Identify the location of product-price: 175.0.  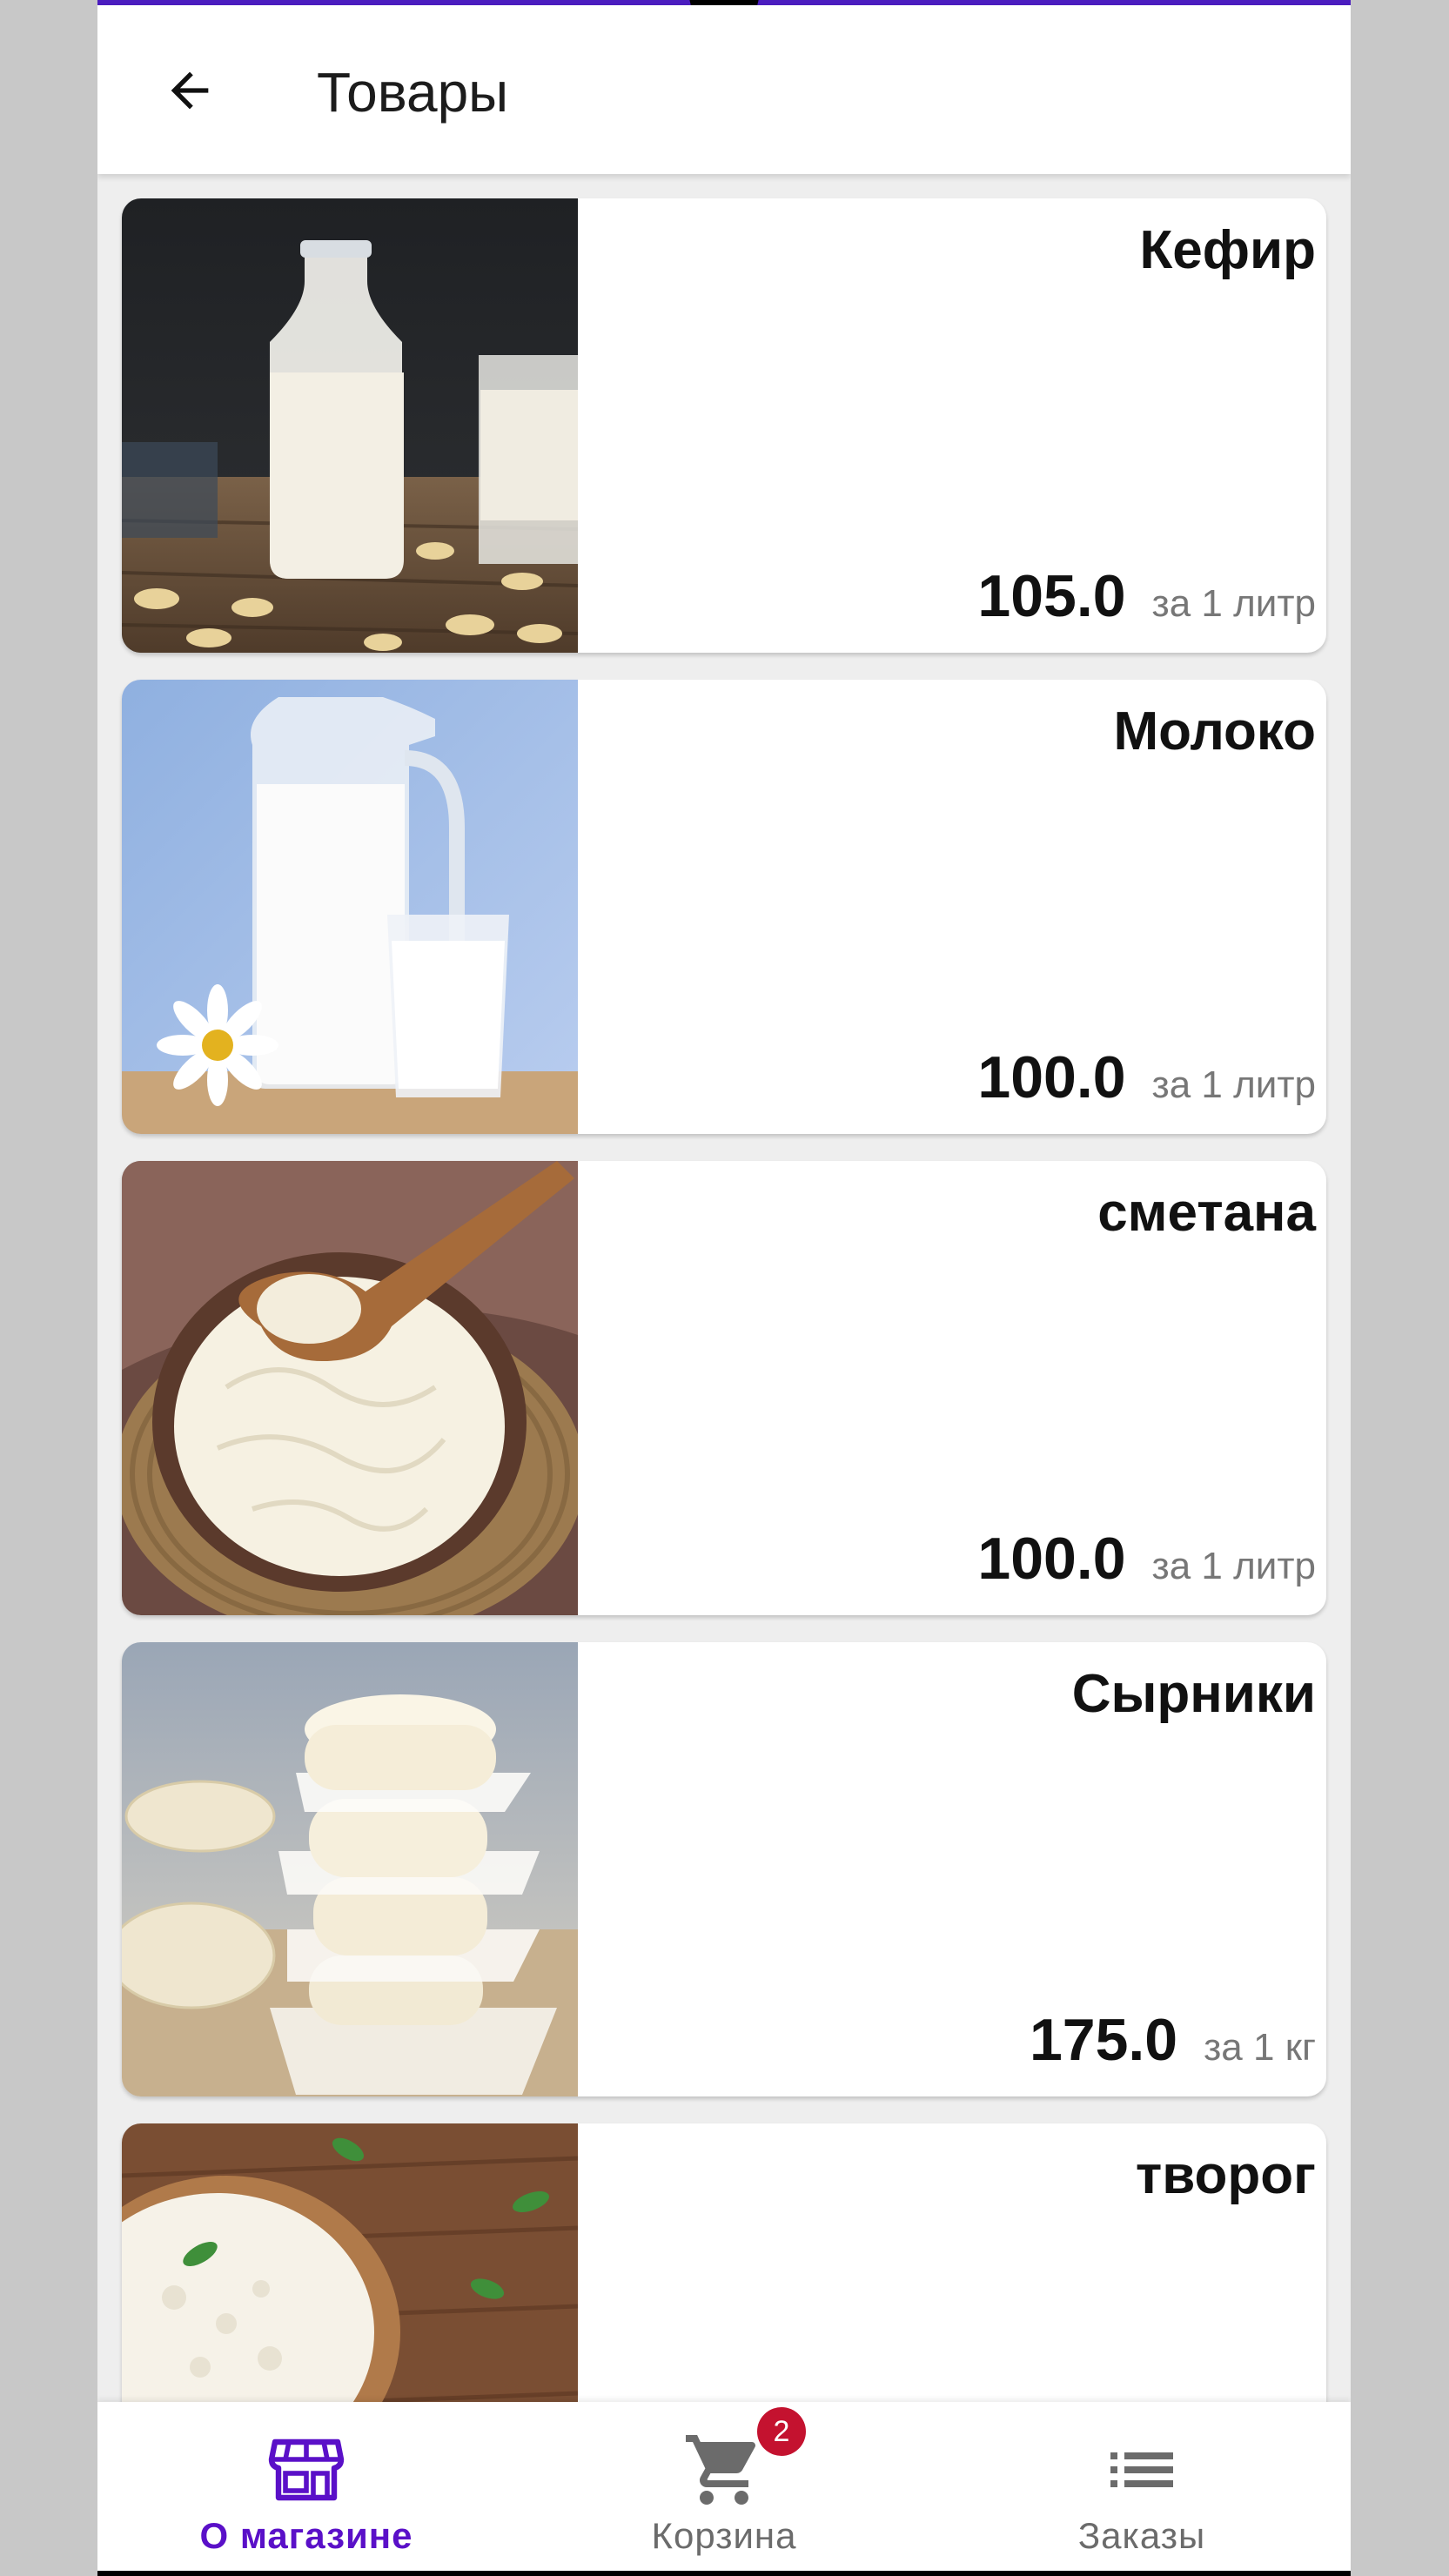
(1103, 2040).